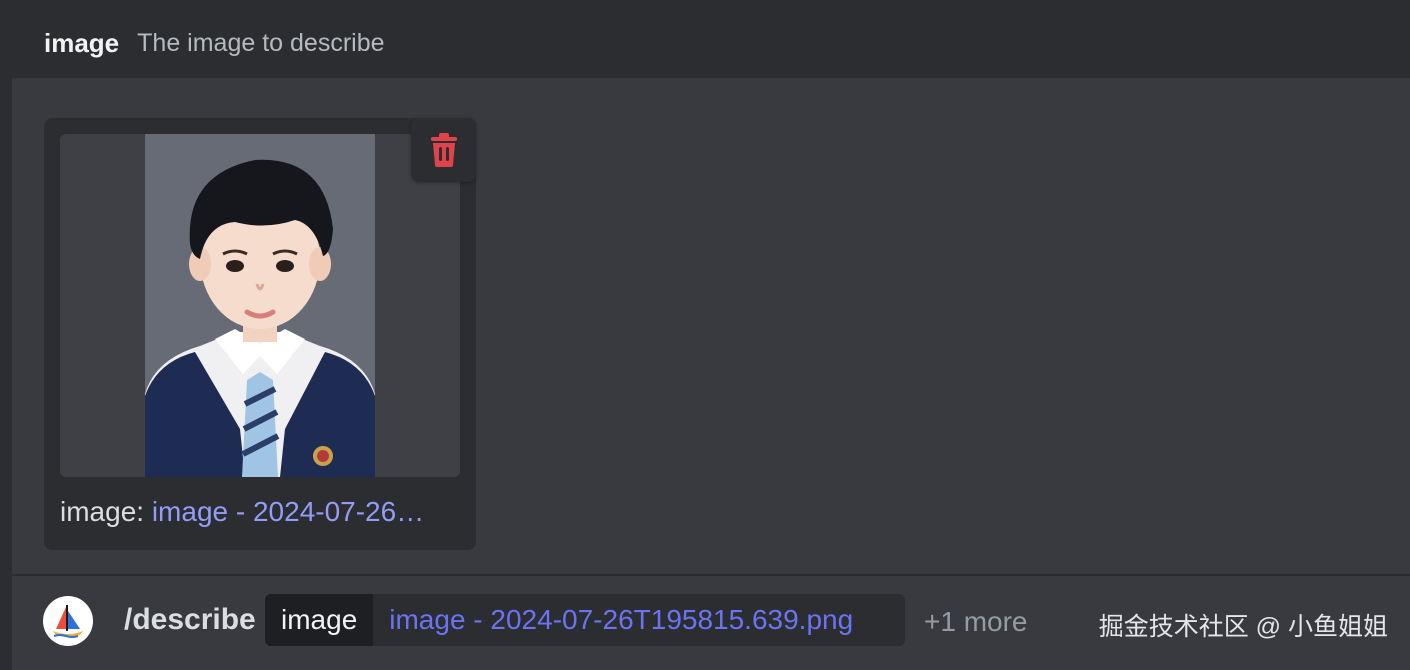  What do you see at coordinates (621, 620) in the screenshot?
I see `option-value-link: image - 2024-07-26T195815.639.png` at bounding box center [621, 620].